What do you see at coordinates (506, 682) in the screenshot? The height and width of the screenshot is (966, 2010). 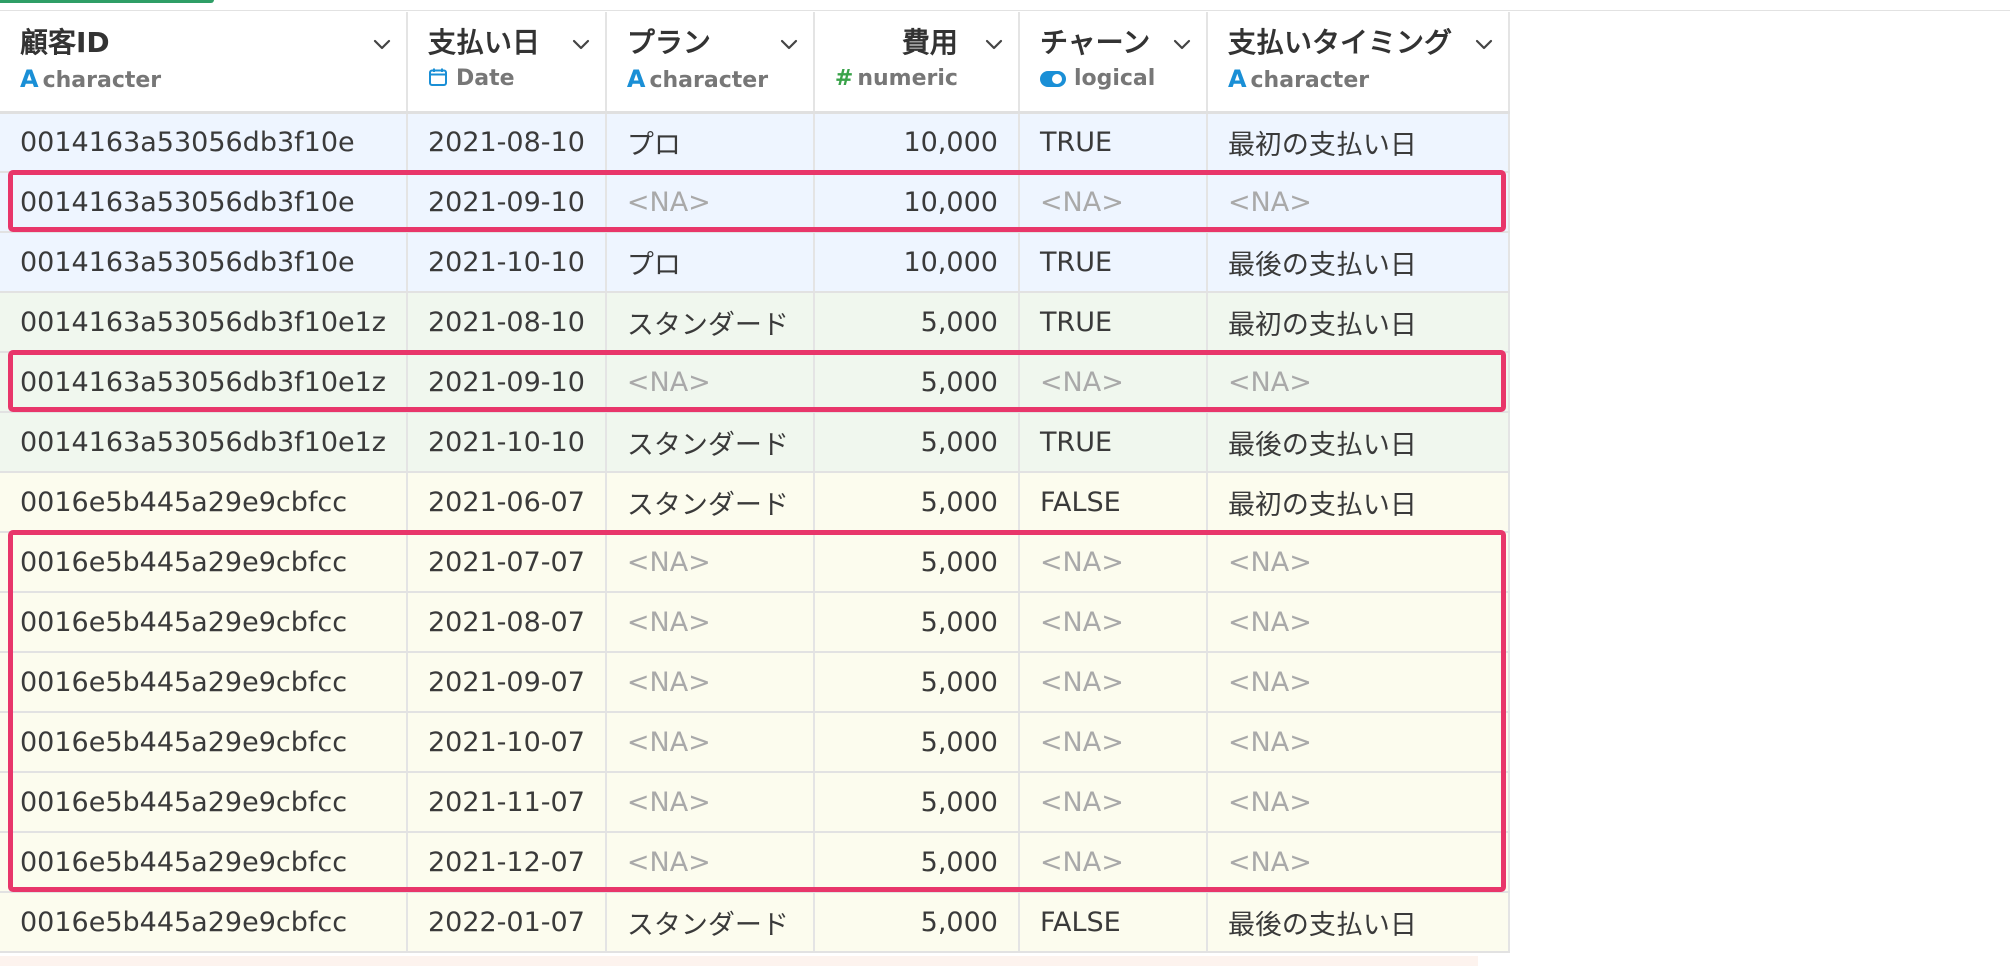 I see `table-cell: 2021-09-07` at bounding box center [506, 682].